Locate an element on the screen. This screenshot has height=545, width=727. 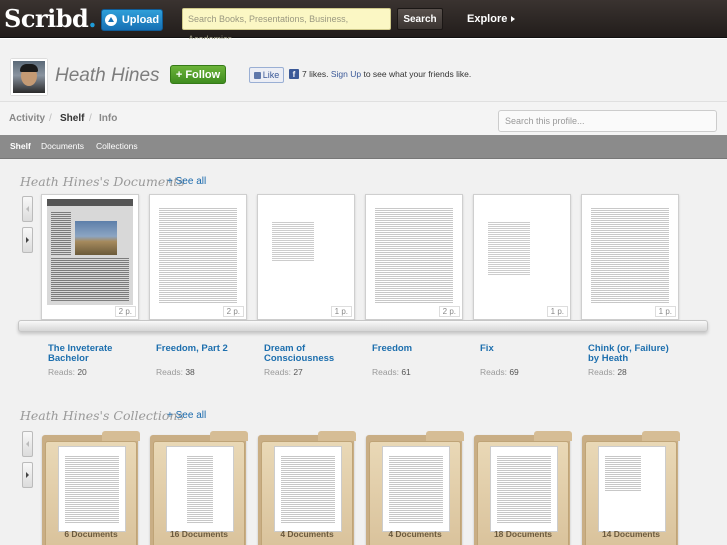
preview-photo is located at coordinates (96, 238).